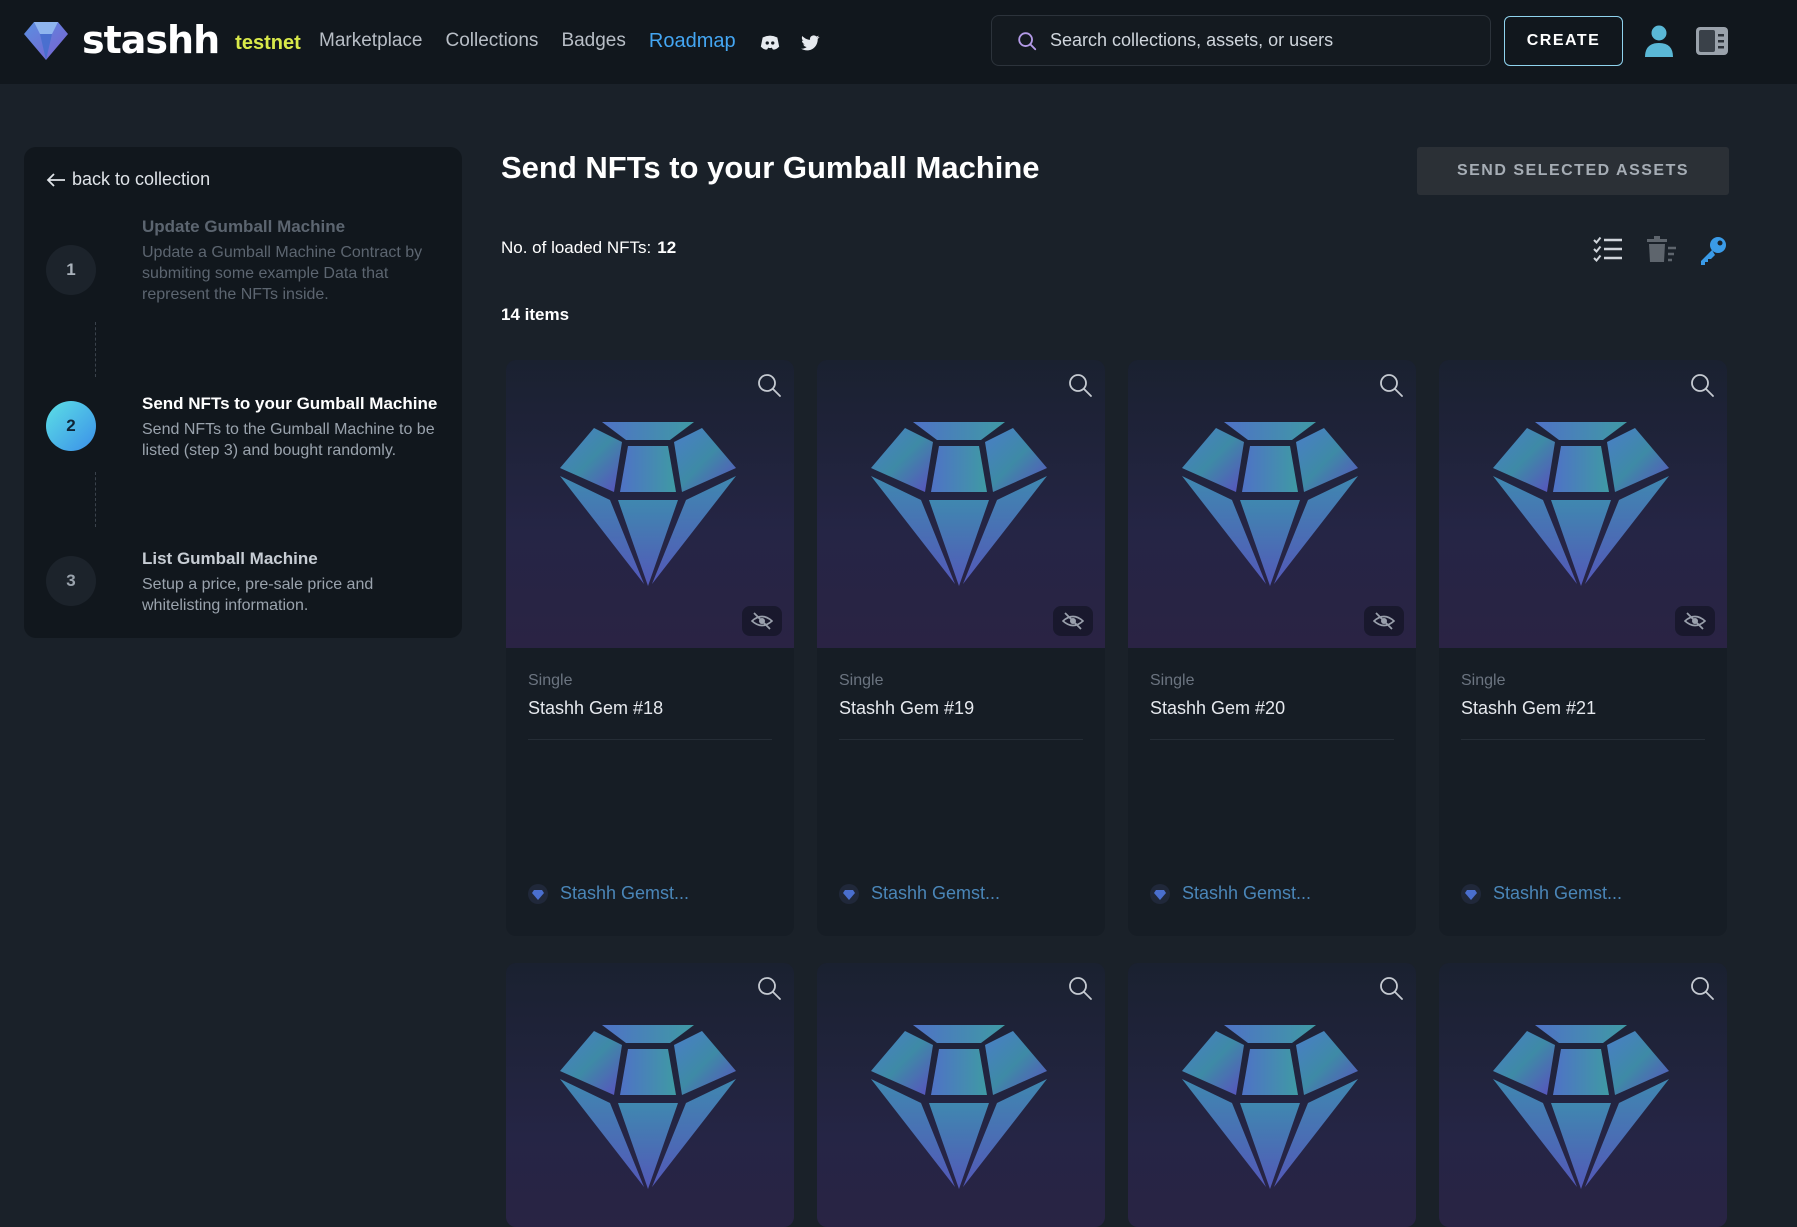 Image resolution: width=1797 pixels, height=1227 pixels. What do you see at coordinates (1713, 250) in the screenshot?
I see `key-icon` at bounding box center [1713, 250].